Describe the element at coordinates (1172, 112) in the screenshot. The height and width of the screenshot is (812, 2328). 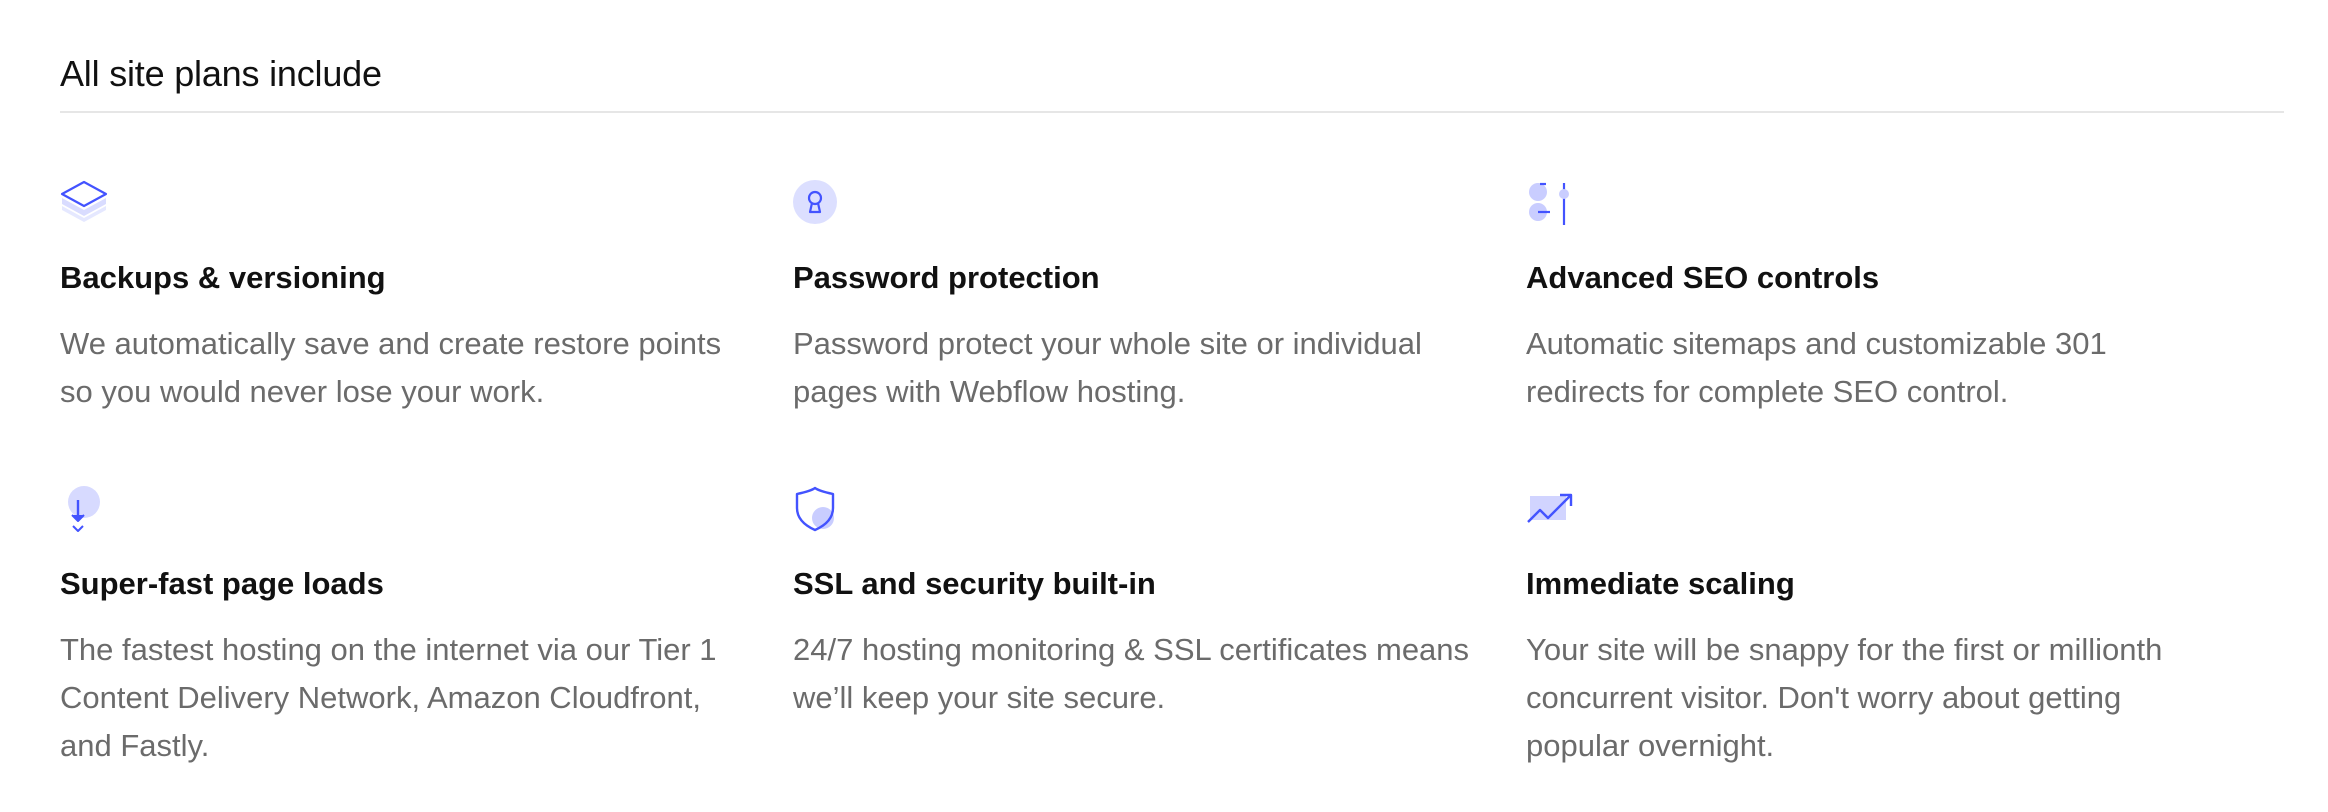
I see `divider` at that location.